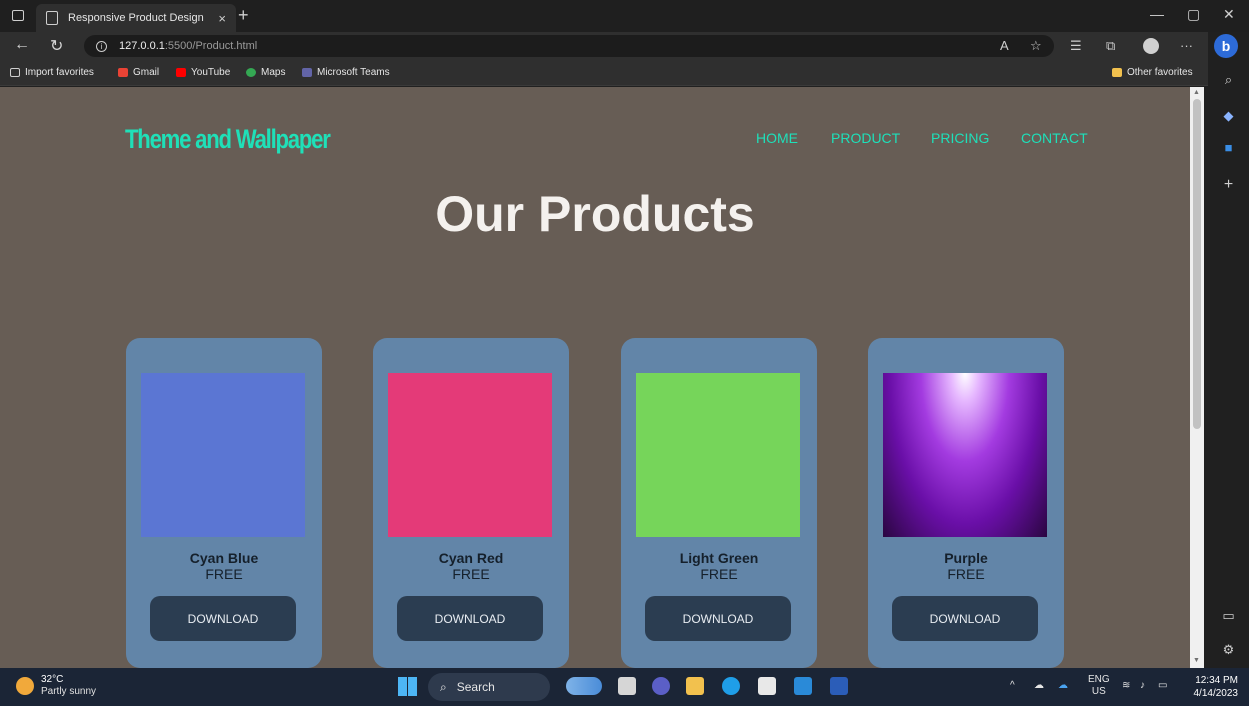  What do you see at coordinates (1110, 46) in the screenshot?
I see `collections-icon: ⧉` at bounding box center [1110, 46].